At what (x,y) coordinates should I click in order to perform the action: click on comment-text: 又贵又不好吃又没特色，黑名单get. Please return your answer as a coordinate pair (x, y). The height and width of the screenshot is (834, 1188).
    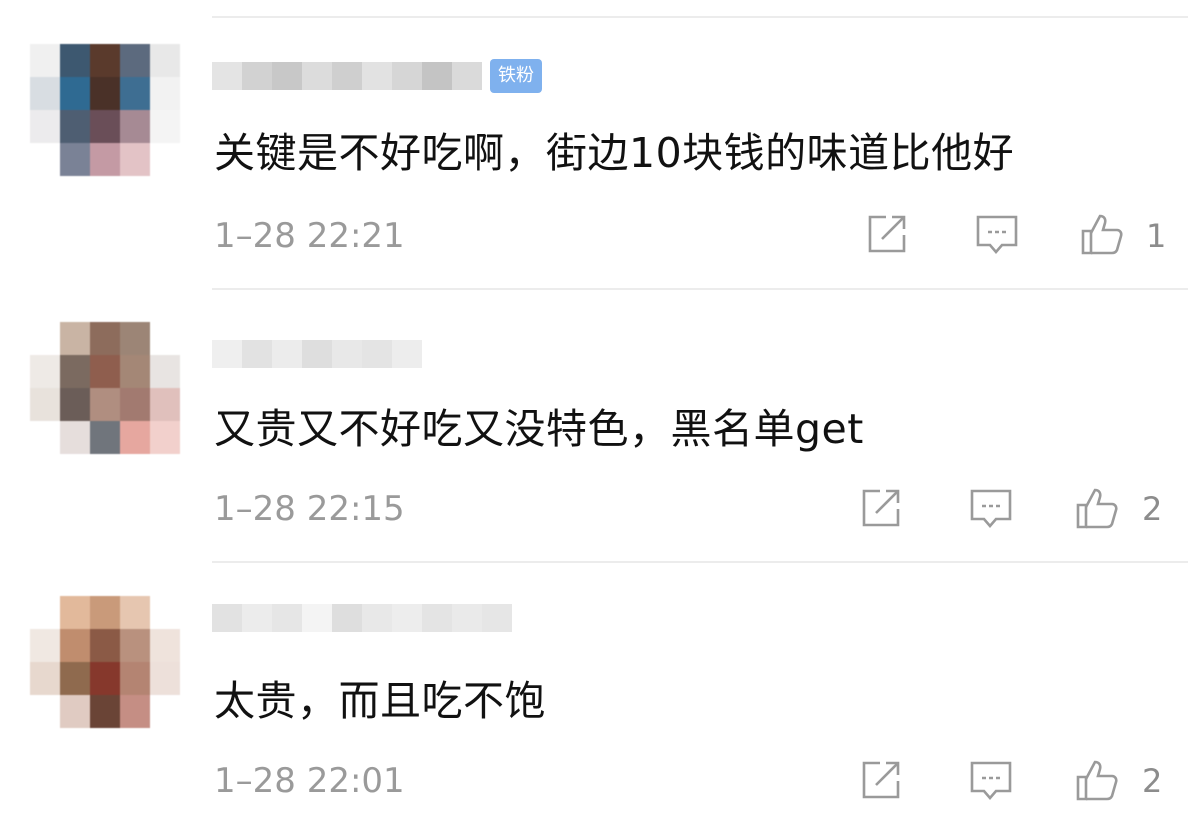
    Looking at the image, I should click on (539, 429).